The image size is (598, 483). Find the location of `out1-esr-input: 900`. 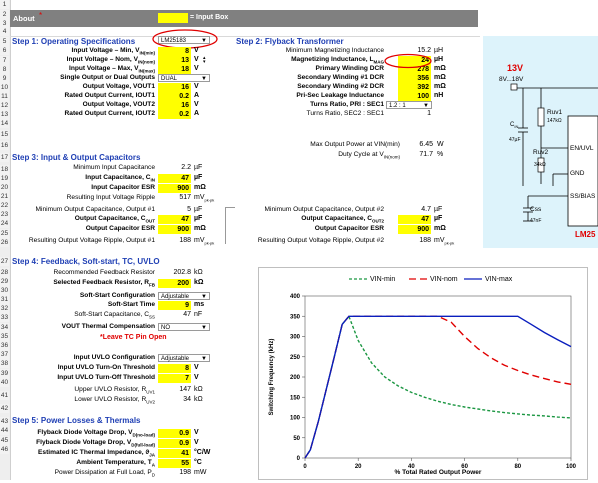

out1-esr-input: 900 is located at coordinates (174, 229).